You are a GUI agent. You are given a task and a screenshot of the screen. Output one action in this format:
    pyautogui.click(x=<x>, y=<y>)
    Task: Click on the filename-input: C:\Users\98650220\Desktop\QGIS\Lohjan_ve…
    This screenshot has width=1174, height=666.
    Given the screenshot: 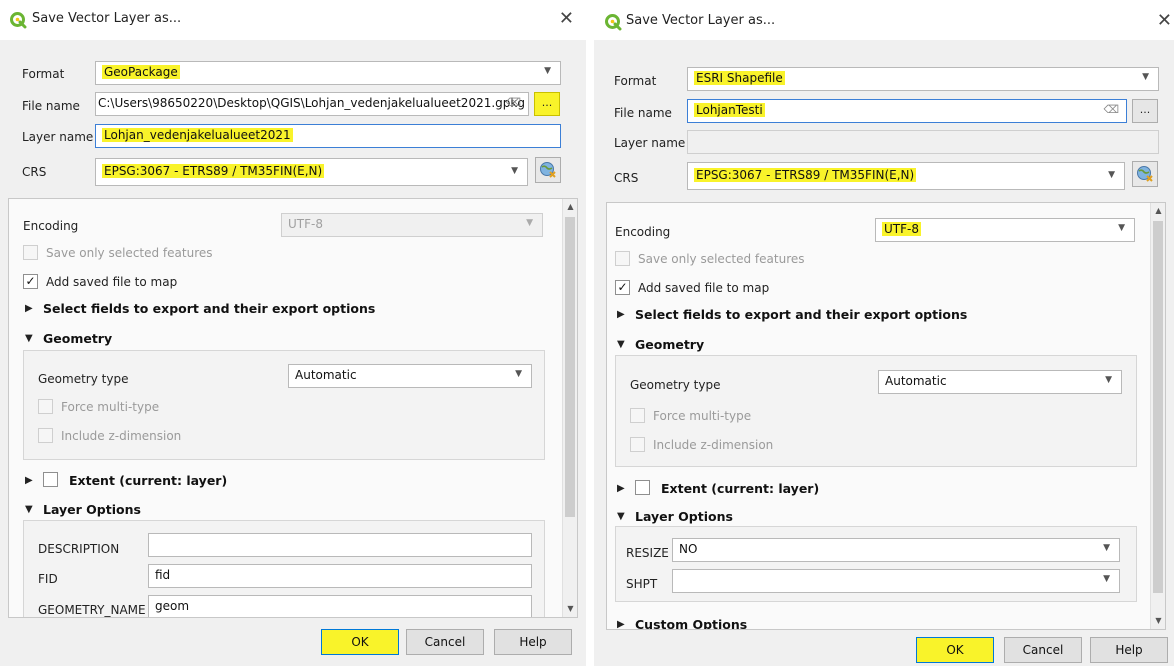 What is the action you would take?
    pyautogui.click(x=312, y=104)
    